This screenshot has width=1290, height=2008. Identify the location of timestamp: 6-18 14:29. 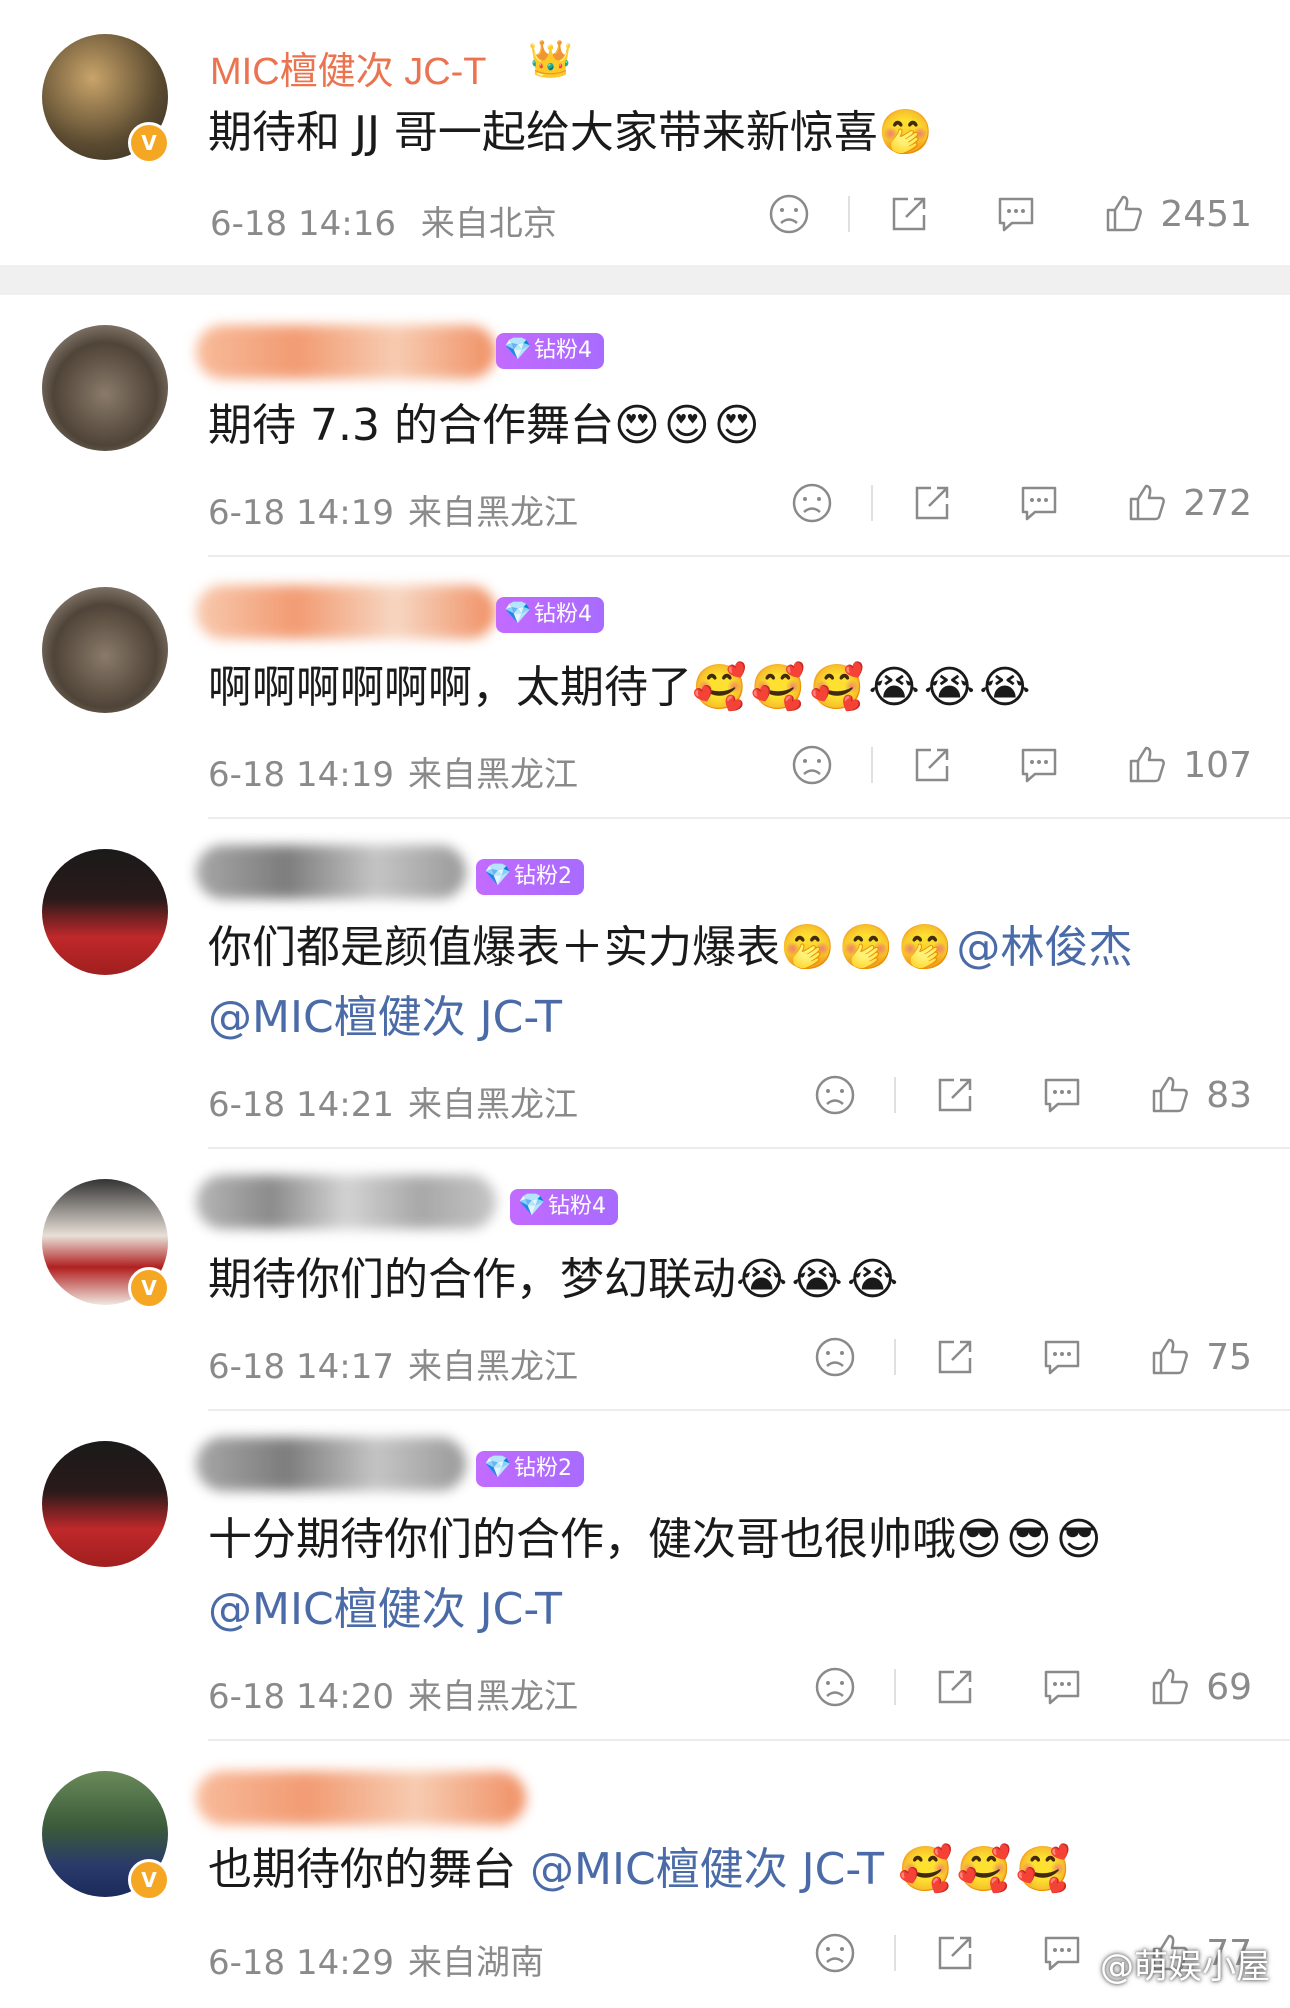
(301, 1963).